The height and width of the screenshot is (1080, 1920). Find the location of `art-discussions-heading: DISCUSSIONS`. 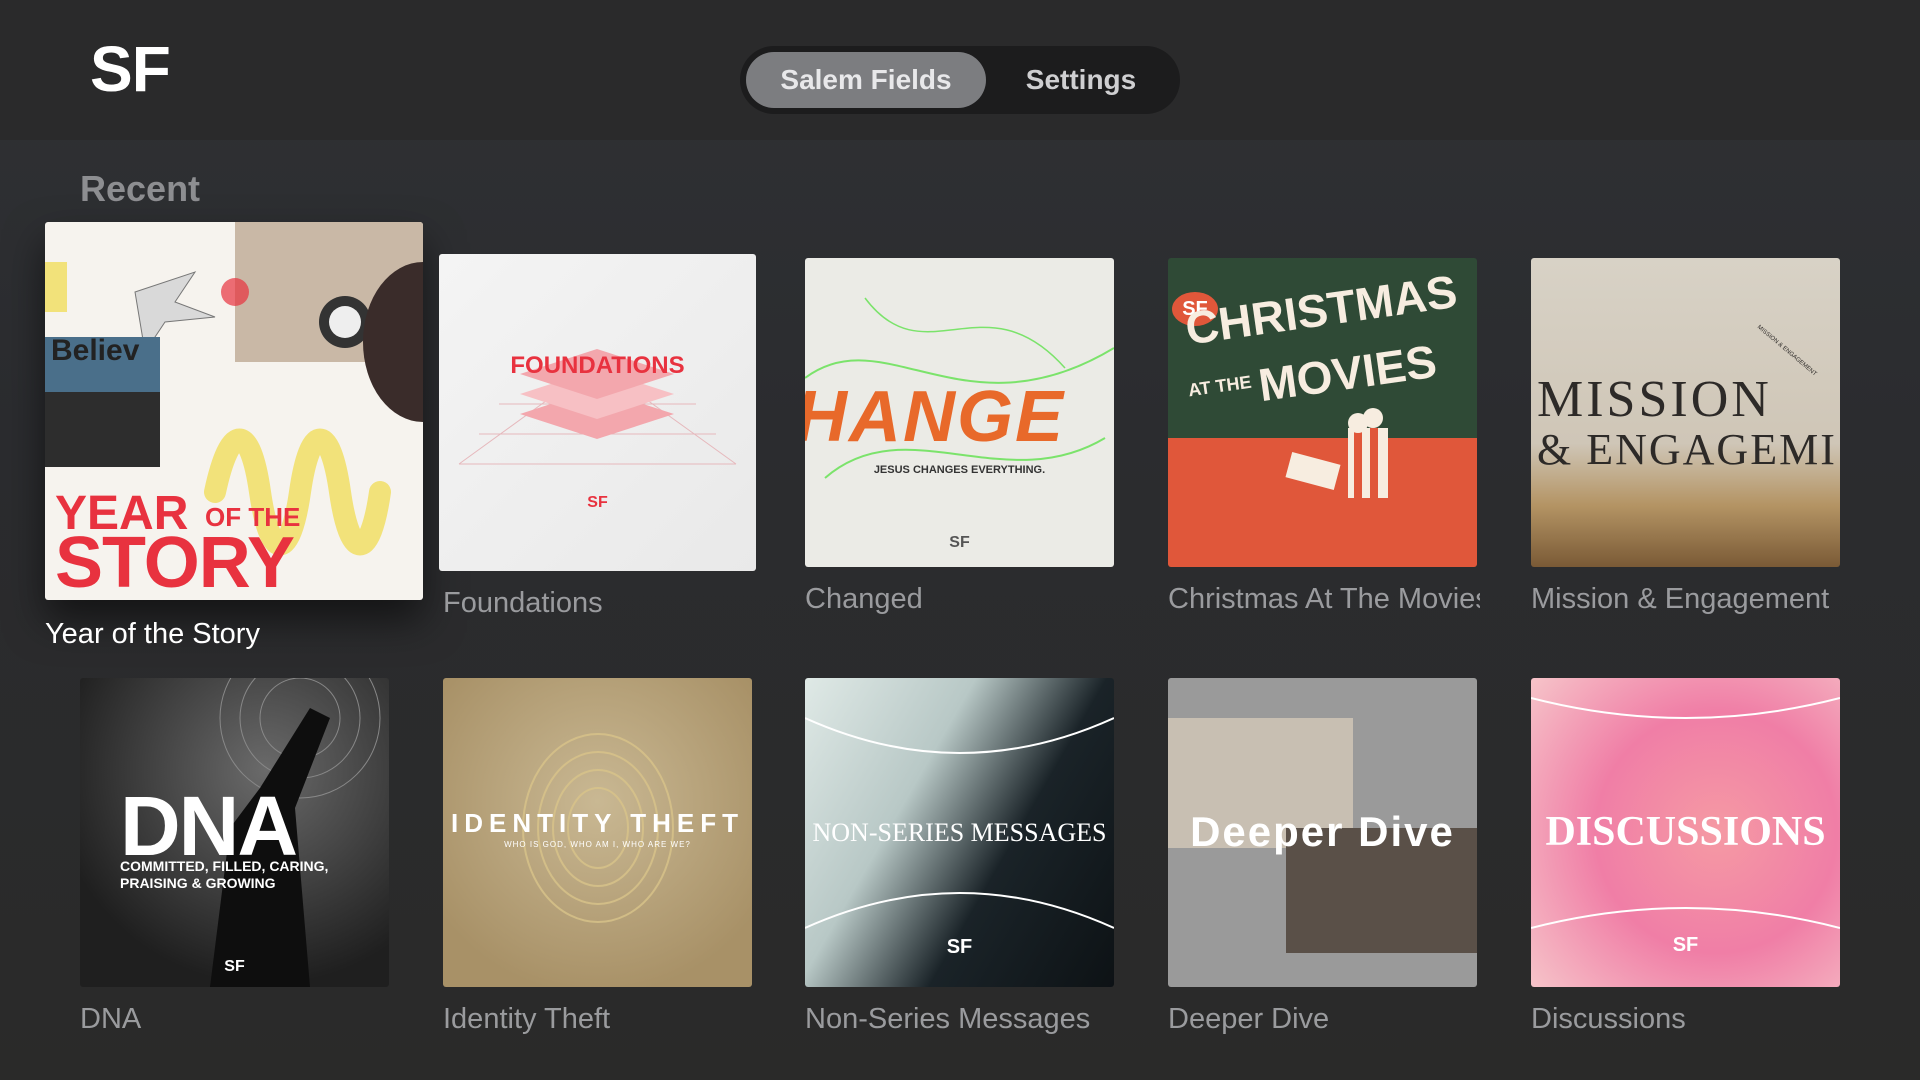

art-discussions-heading: DISCUSSIONS is located at coordinates (1685, 832).